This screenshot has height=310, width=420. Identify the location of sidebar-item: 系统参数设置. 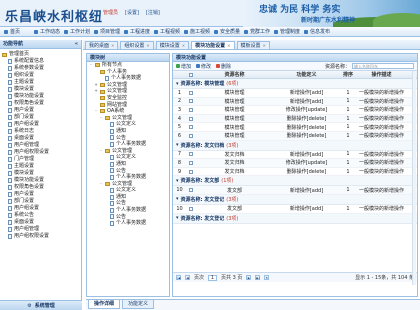
(41, 68).